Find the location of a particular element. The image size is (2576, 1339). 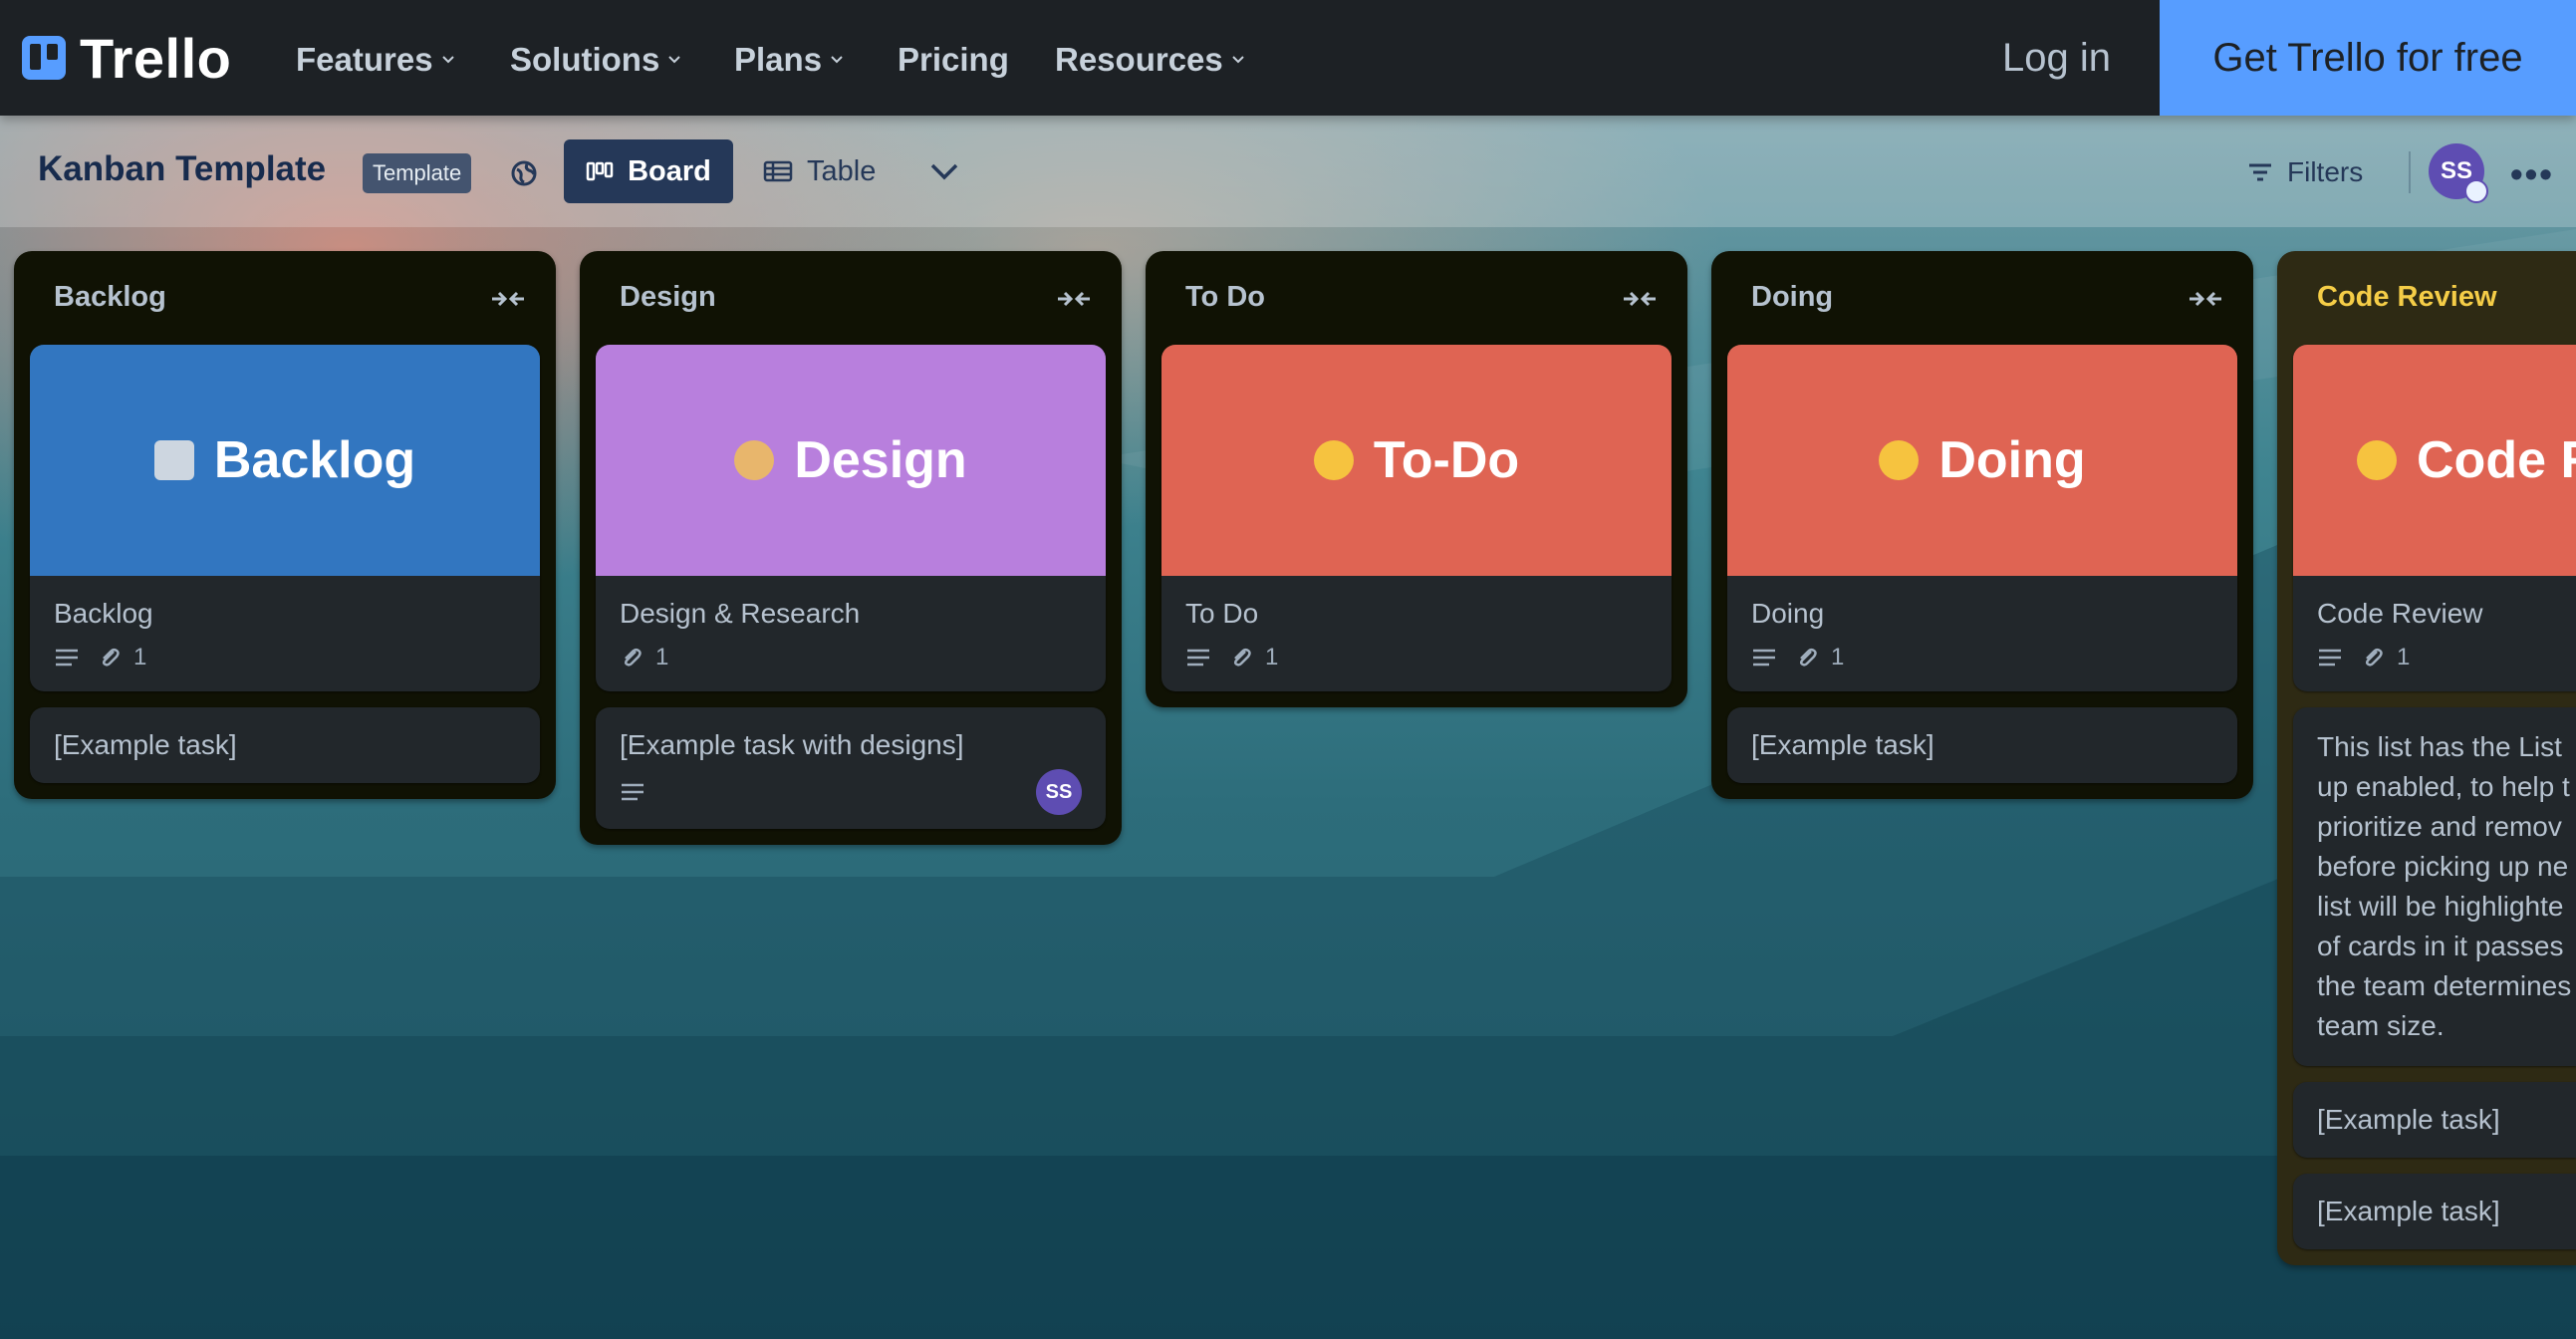

list-header: Code Review is located at coordinates (2426, 298).